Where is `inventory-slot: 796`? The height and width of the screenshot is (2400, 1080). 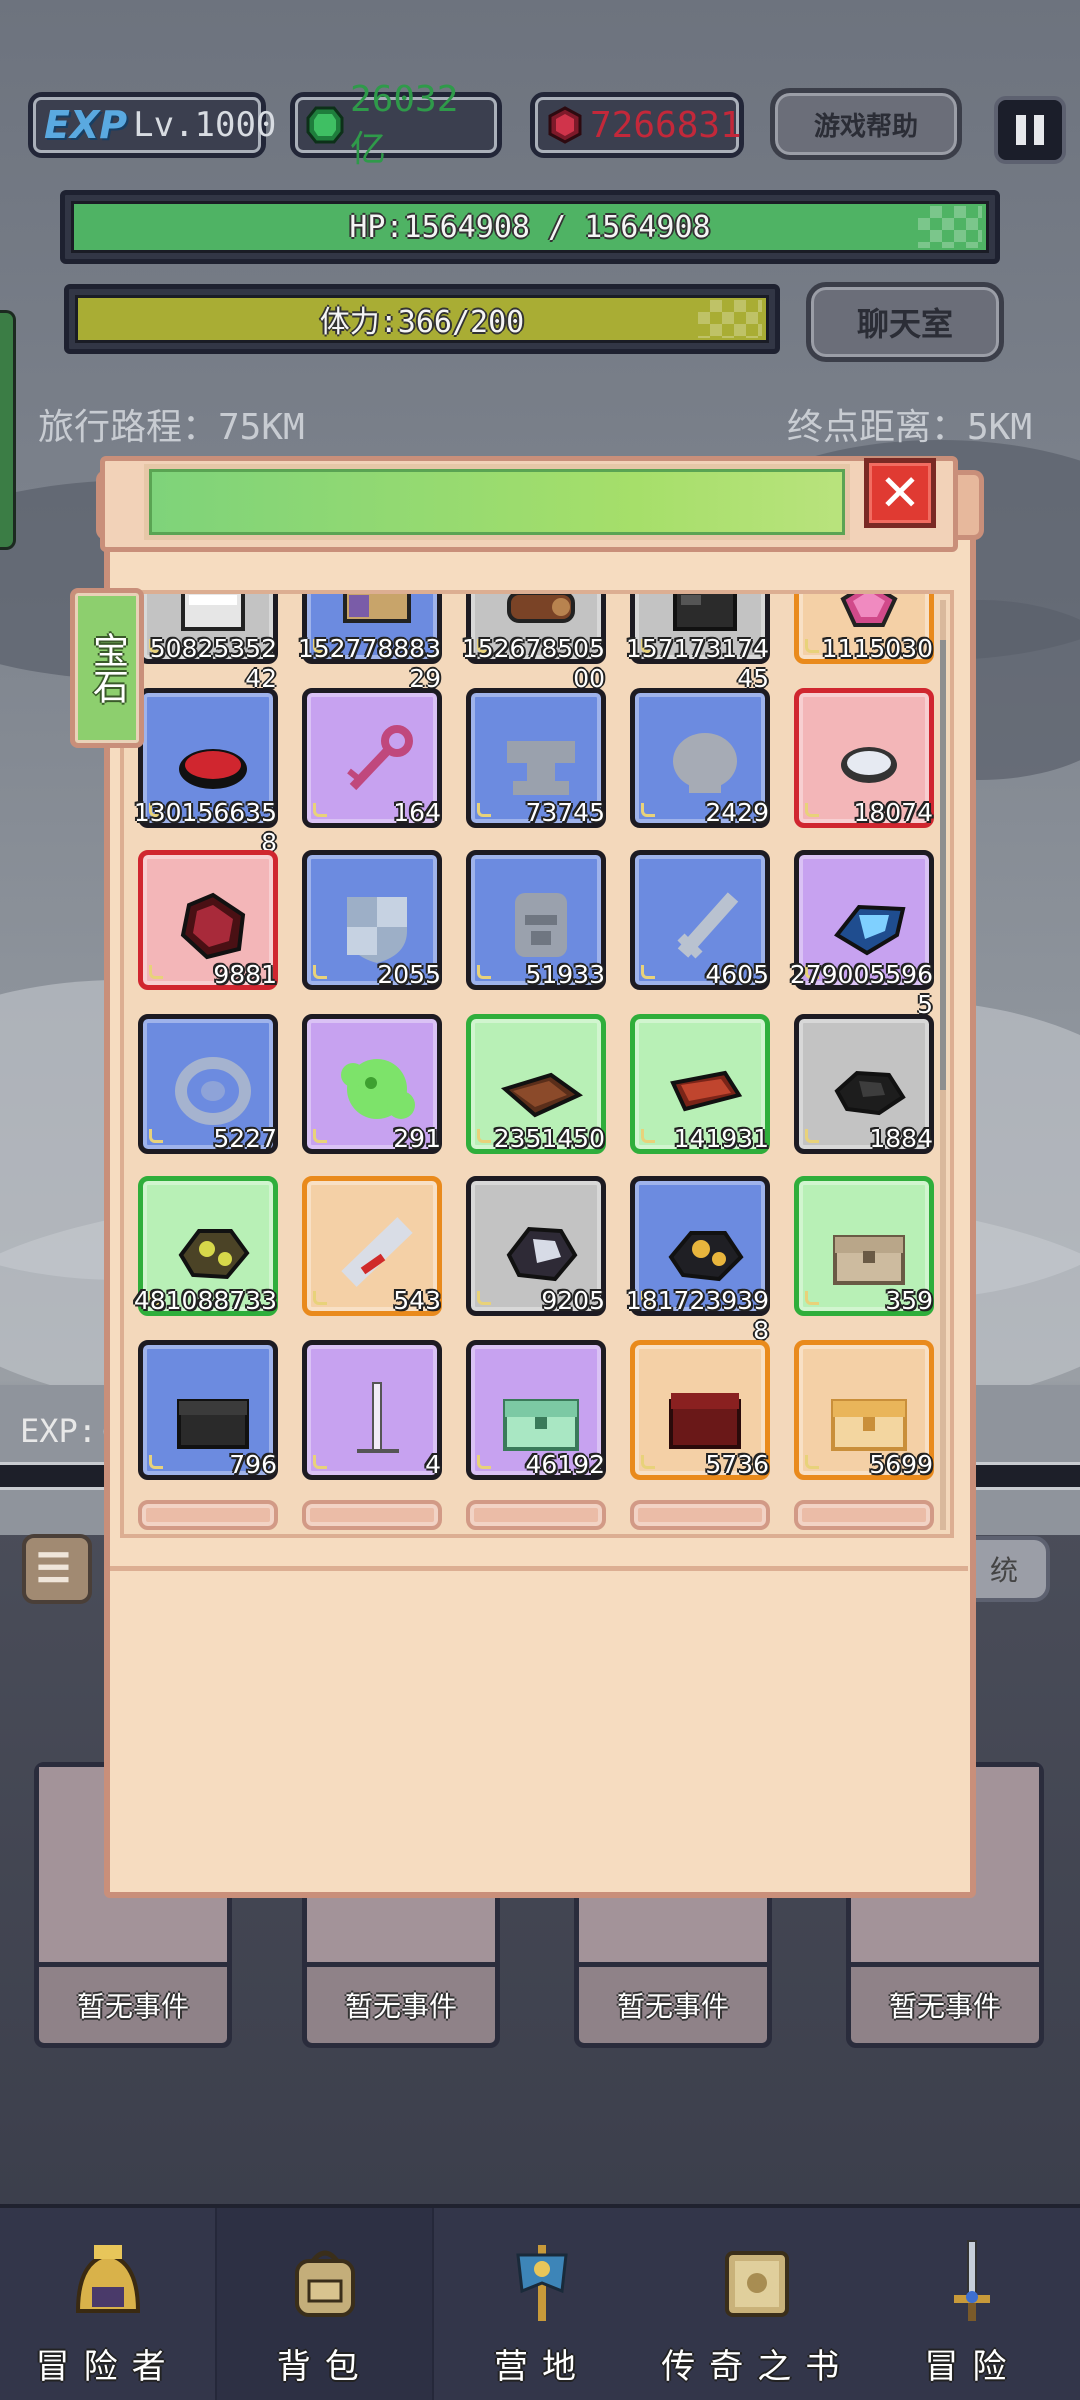
inventory-slot: 796 is located at coordinates (208, 1410).